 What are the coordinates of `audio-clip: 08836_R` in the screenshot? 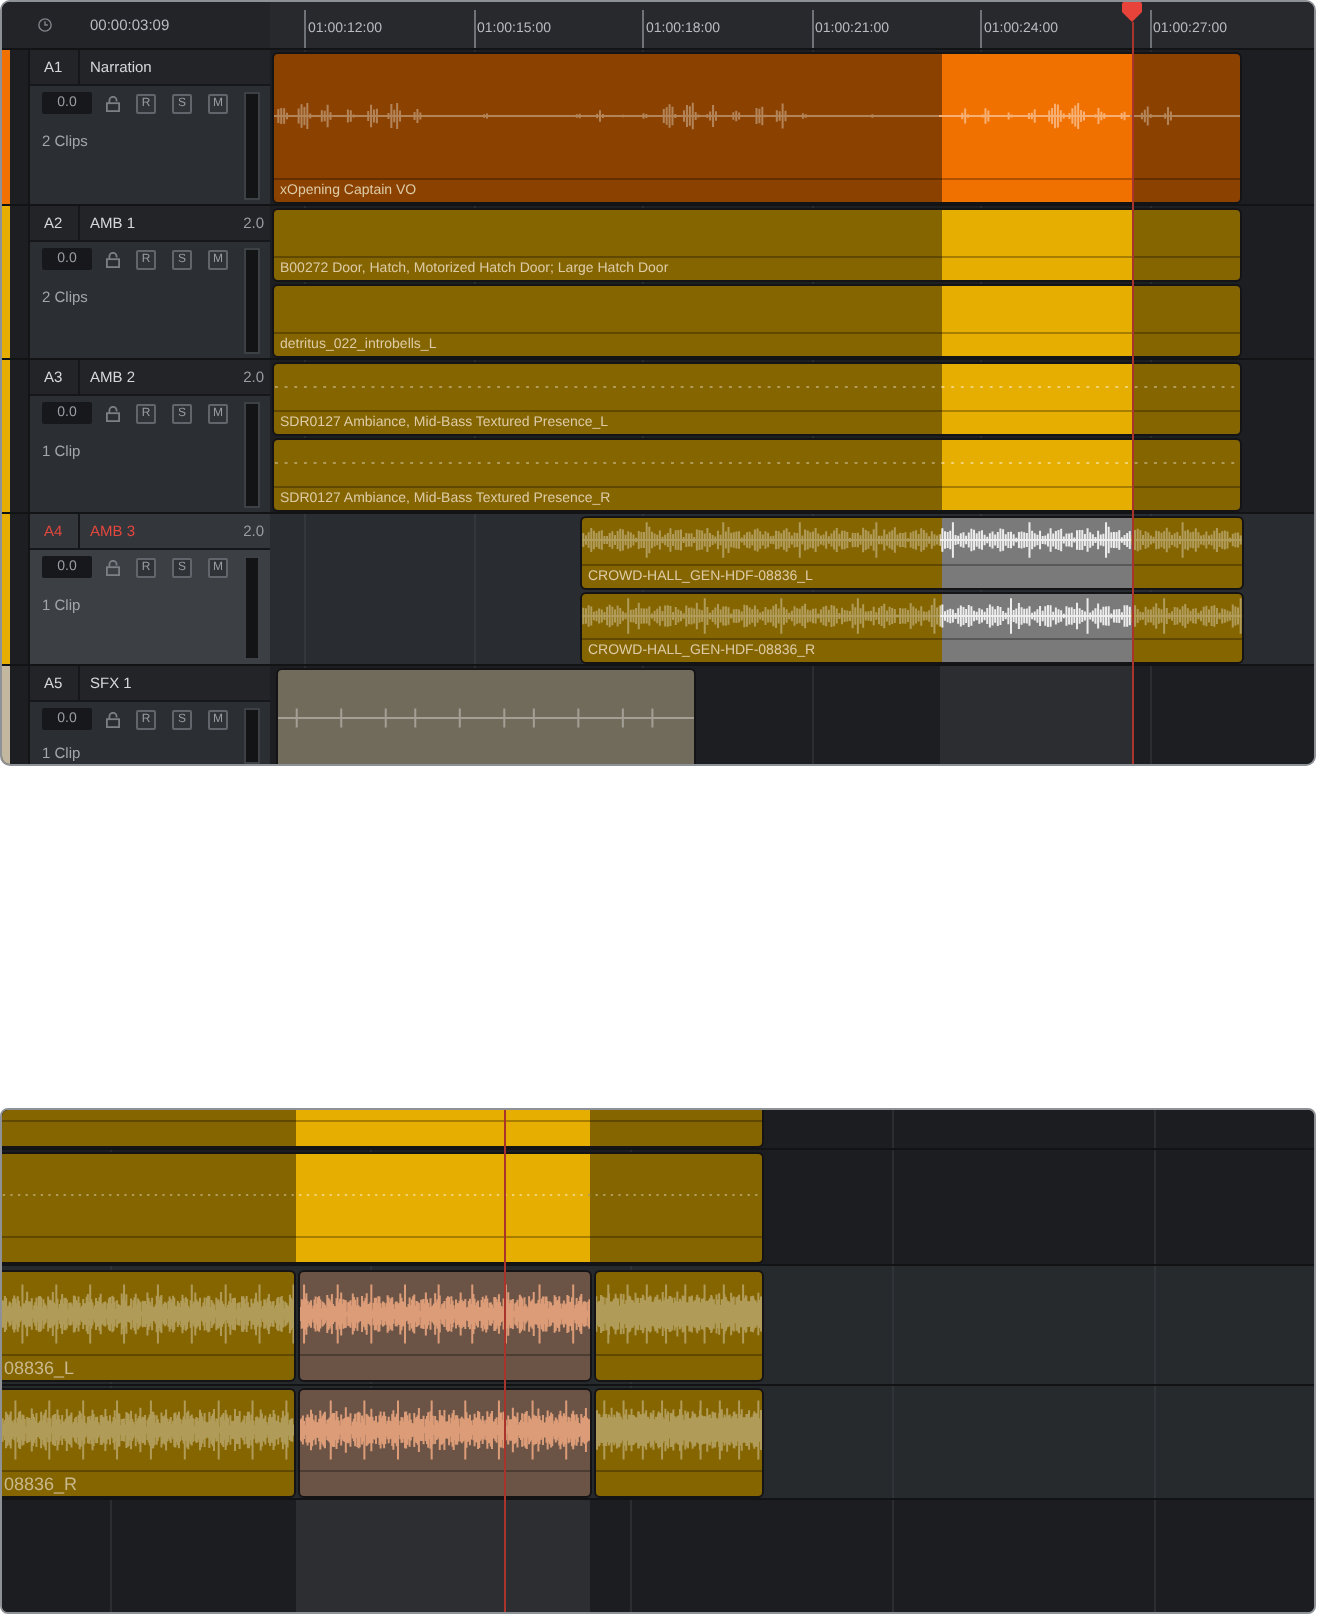 It's located at (149, 1443).